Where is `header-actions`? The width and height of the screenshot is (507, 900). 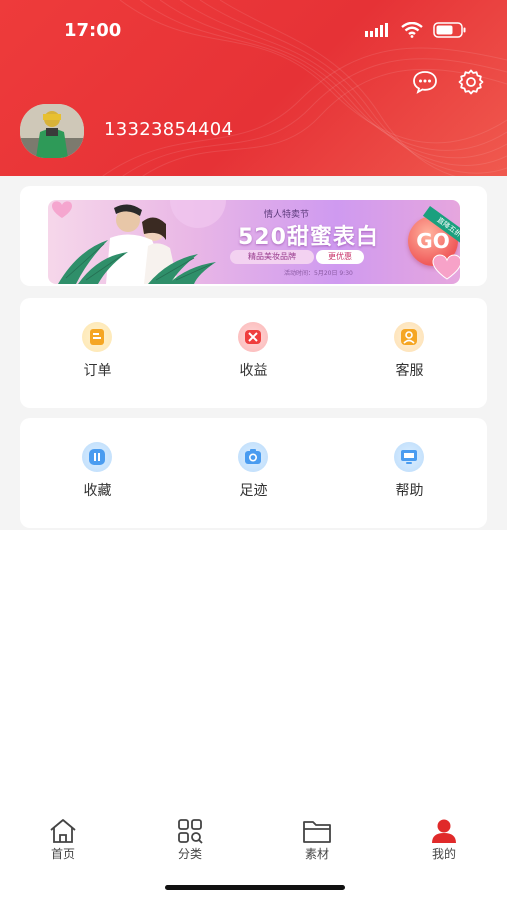
header-actions is located at coordinates (448, 82).